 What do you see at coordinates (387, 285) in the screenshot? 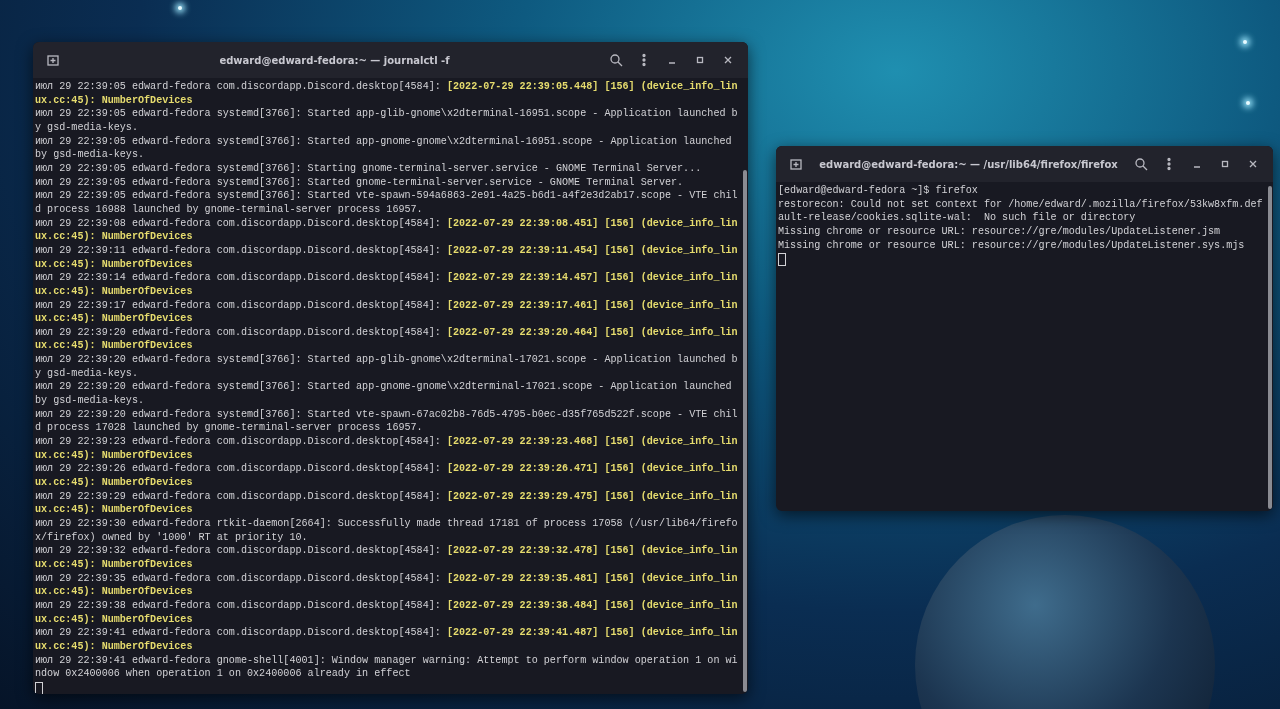
I see `log-line: июл 29 22:39:14 edward-fedora com.discordapp.Discord.desktop[4584]: [2022-07-29 22:39:14.457] [156] (device_info_linux.cc:45): NumberOfDevices` at bounding box center [387, 285].